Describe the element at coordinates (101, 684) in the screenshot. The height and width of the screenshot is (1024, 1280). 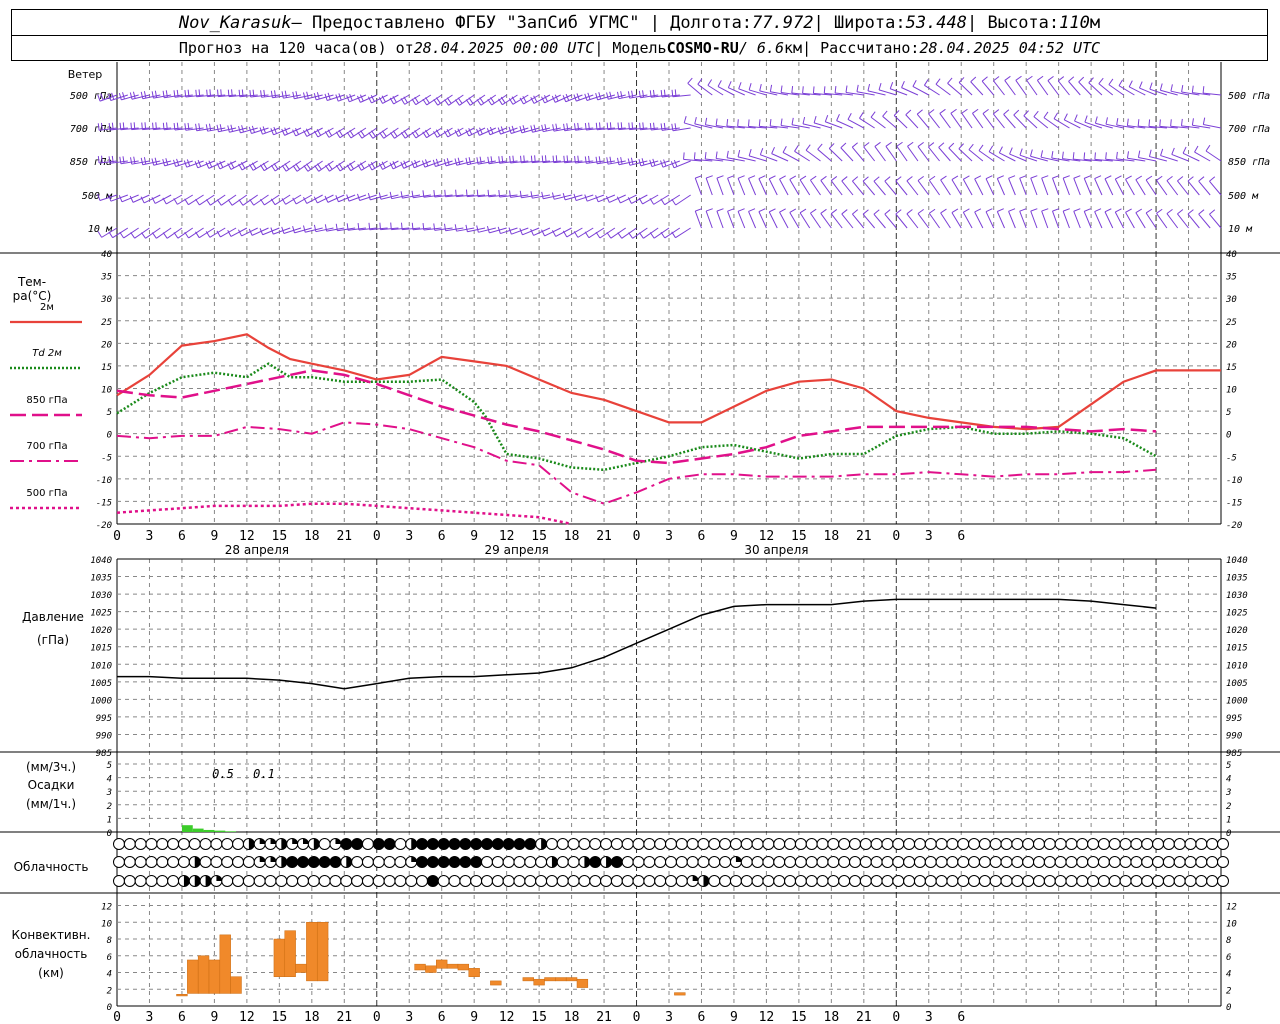
I see `pressure-axis-tick: 1005` at that location.